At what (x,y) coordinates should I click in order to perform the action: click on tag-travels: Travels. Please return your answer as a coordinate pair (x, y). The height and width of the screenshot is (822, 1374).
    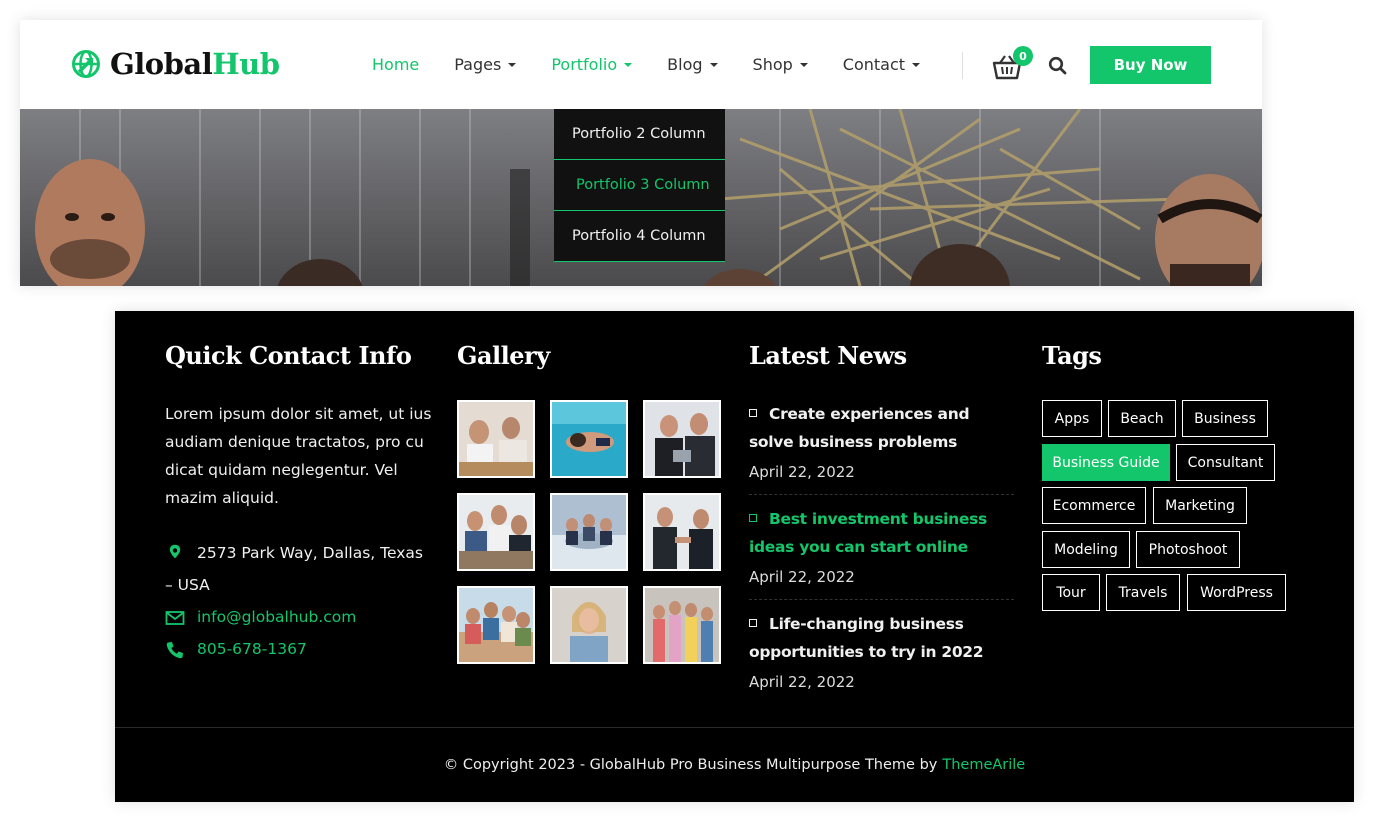
    Looking at the image, I should click on (1143, 592).